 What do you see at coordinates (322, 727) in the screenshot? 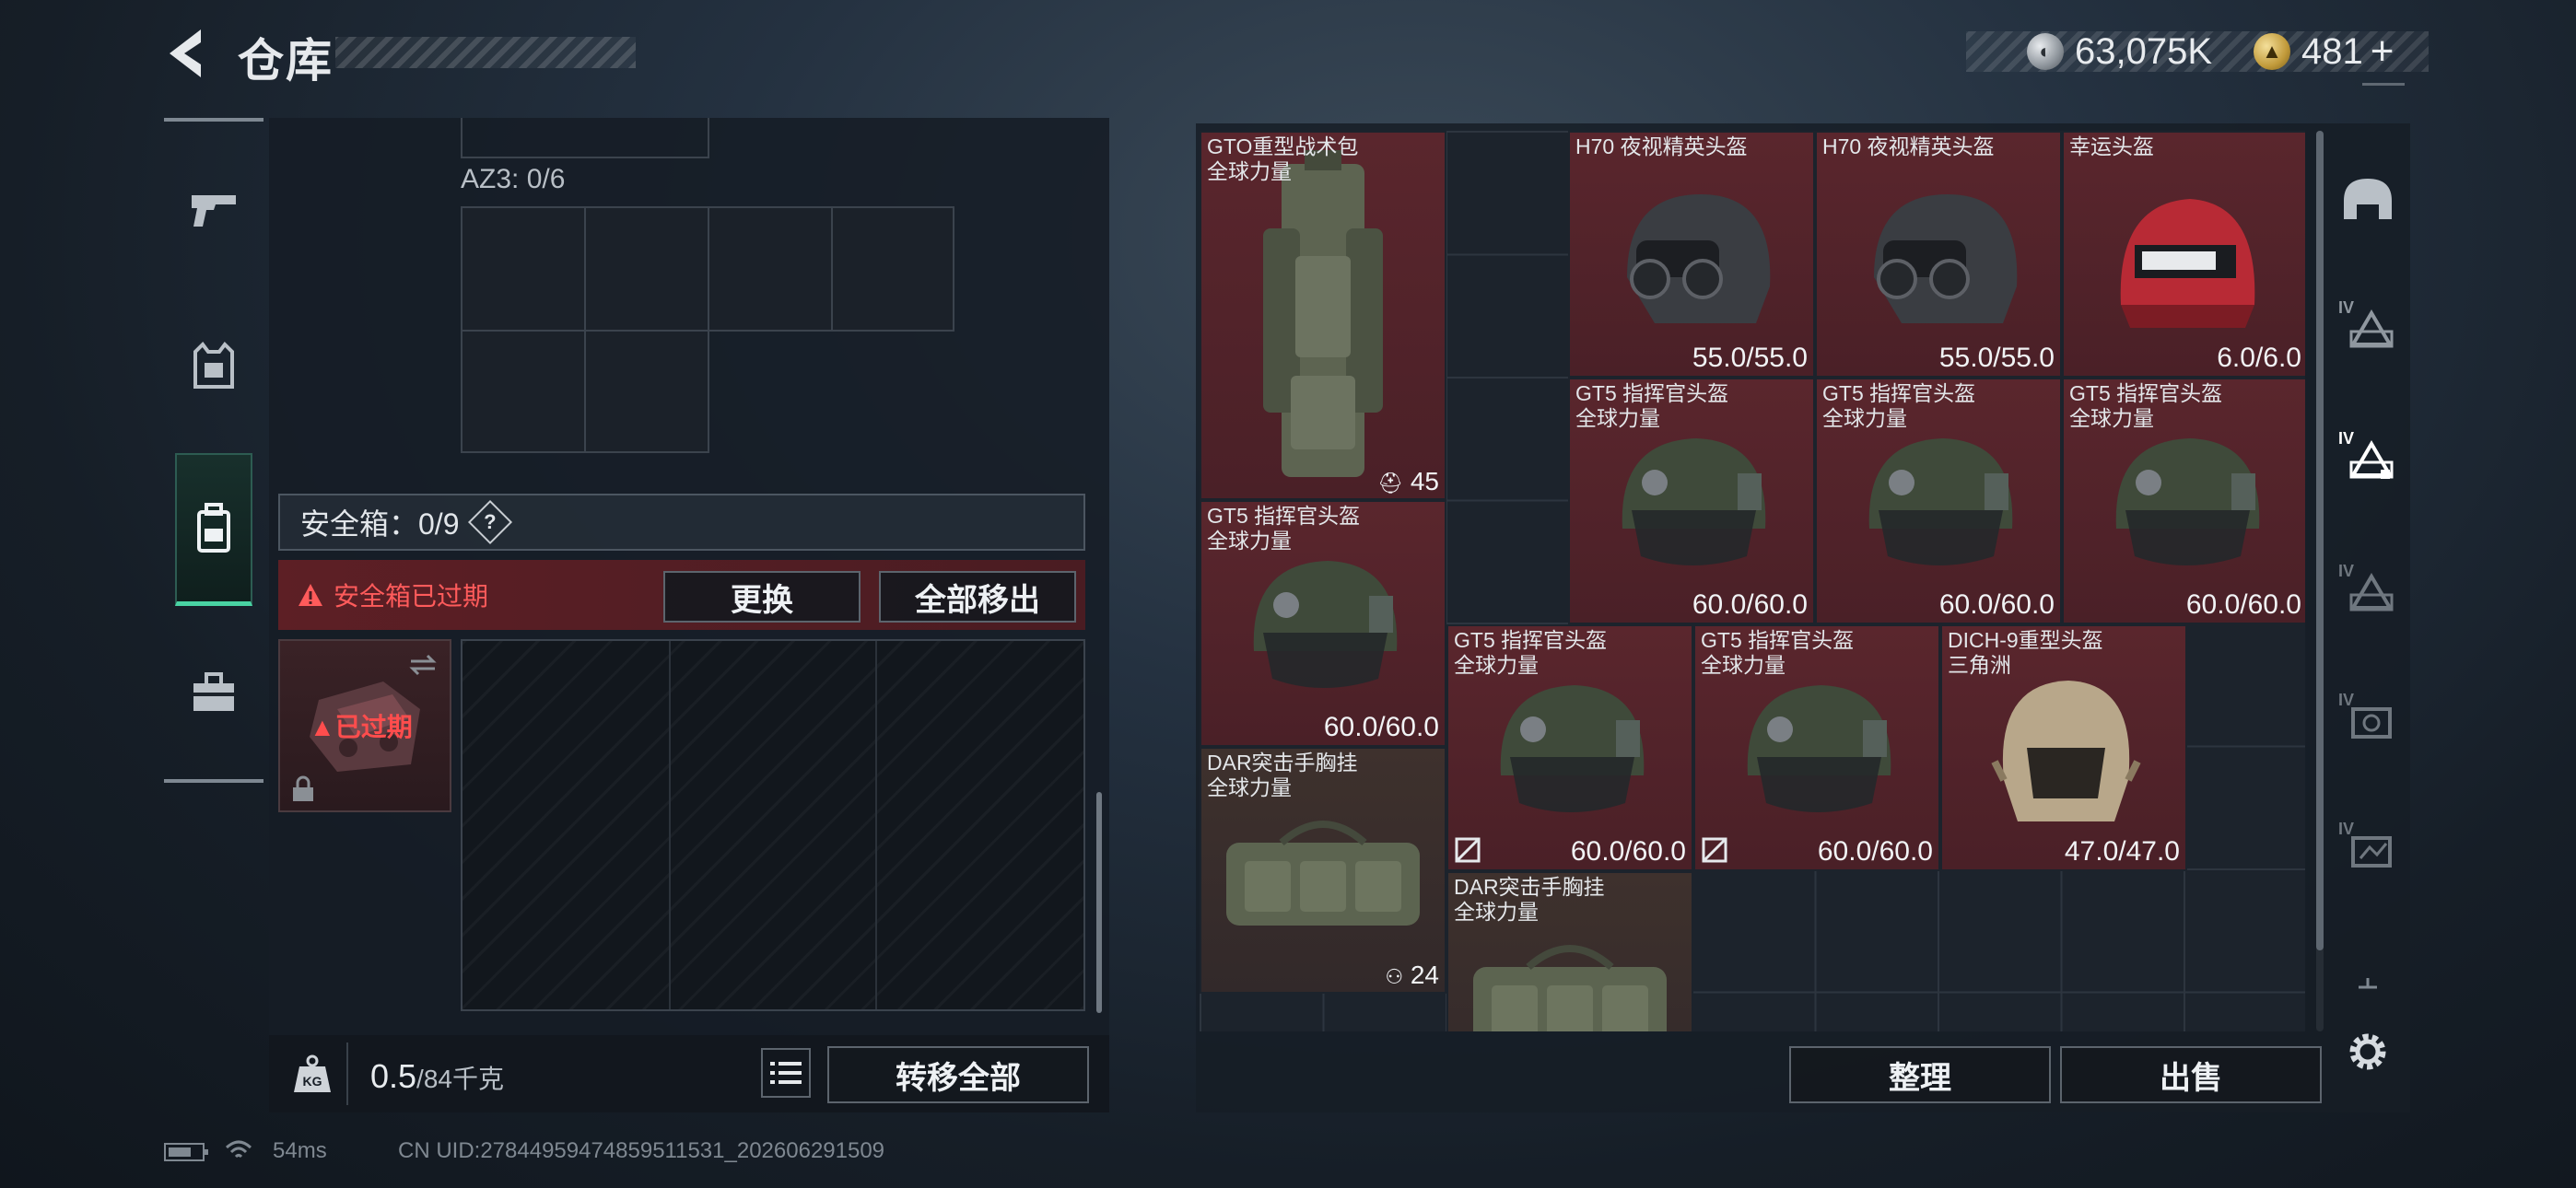
I see `expired-warning-icon: ▲` at bounding box center [322, 727].